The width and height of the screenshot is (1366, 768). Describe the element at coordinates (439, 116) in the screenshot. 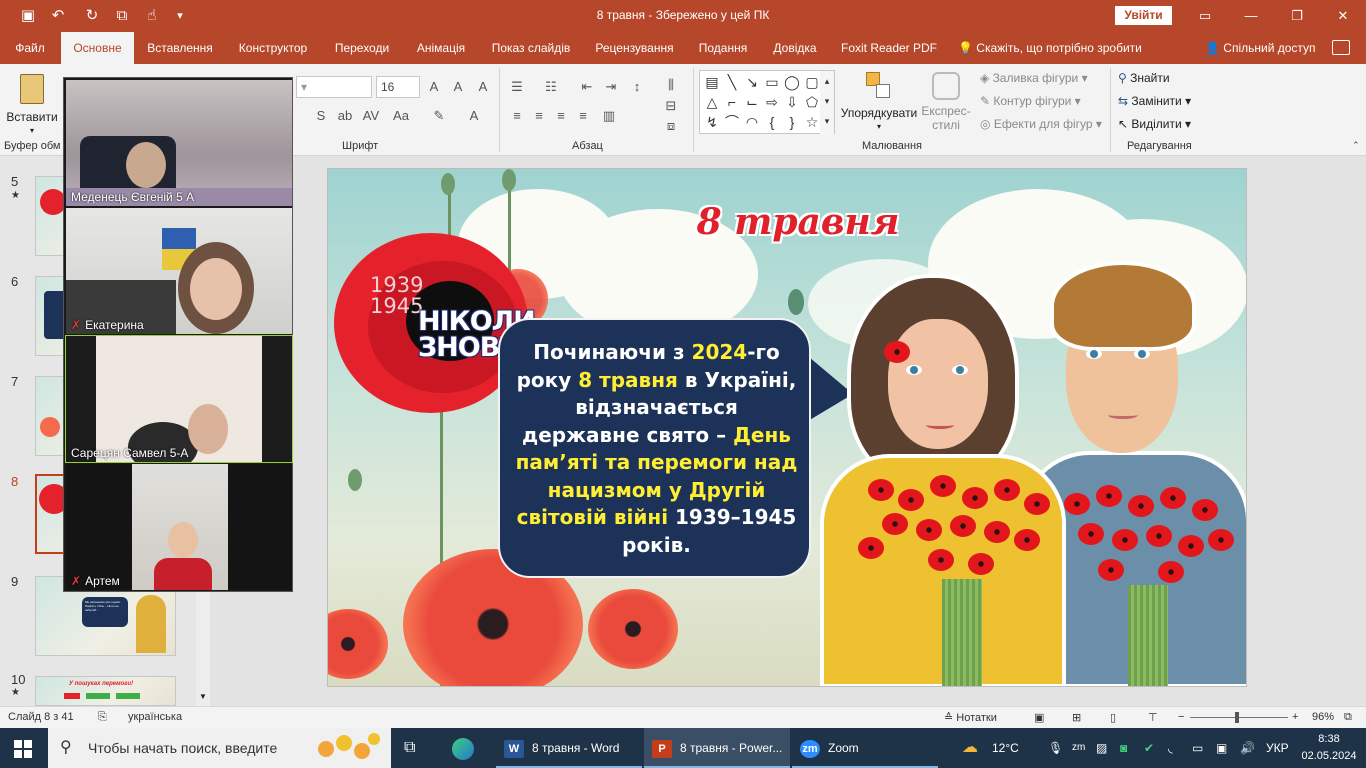

I see `highlight-icon: ✎` at that location.